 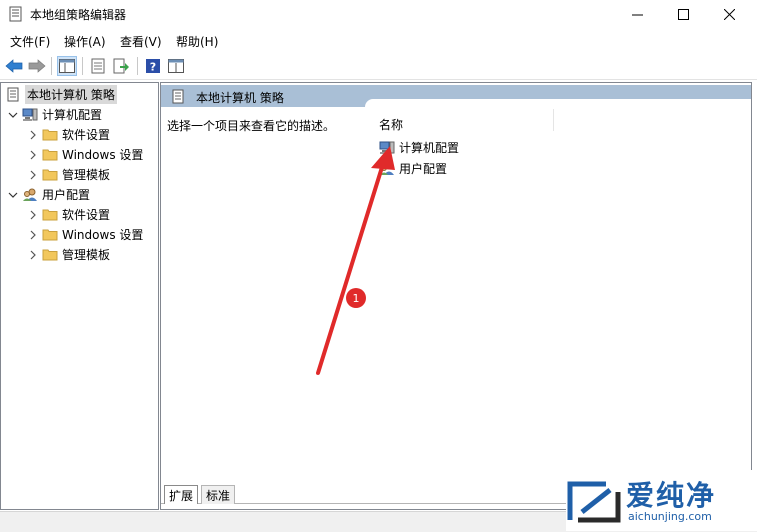 I want to click on extended-view-icon, so click(x=176, y=66).